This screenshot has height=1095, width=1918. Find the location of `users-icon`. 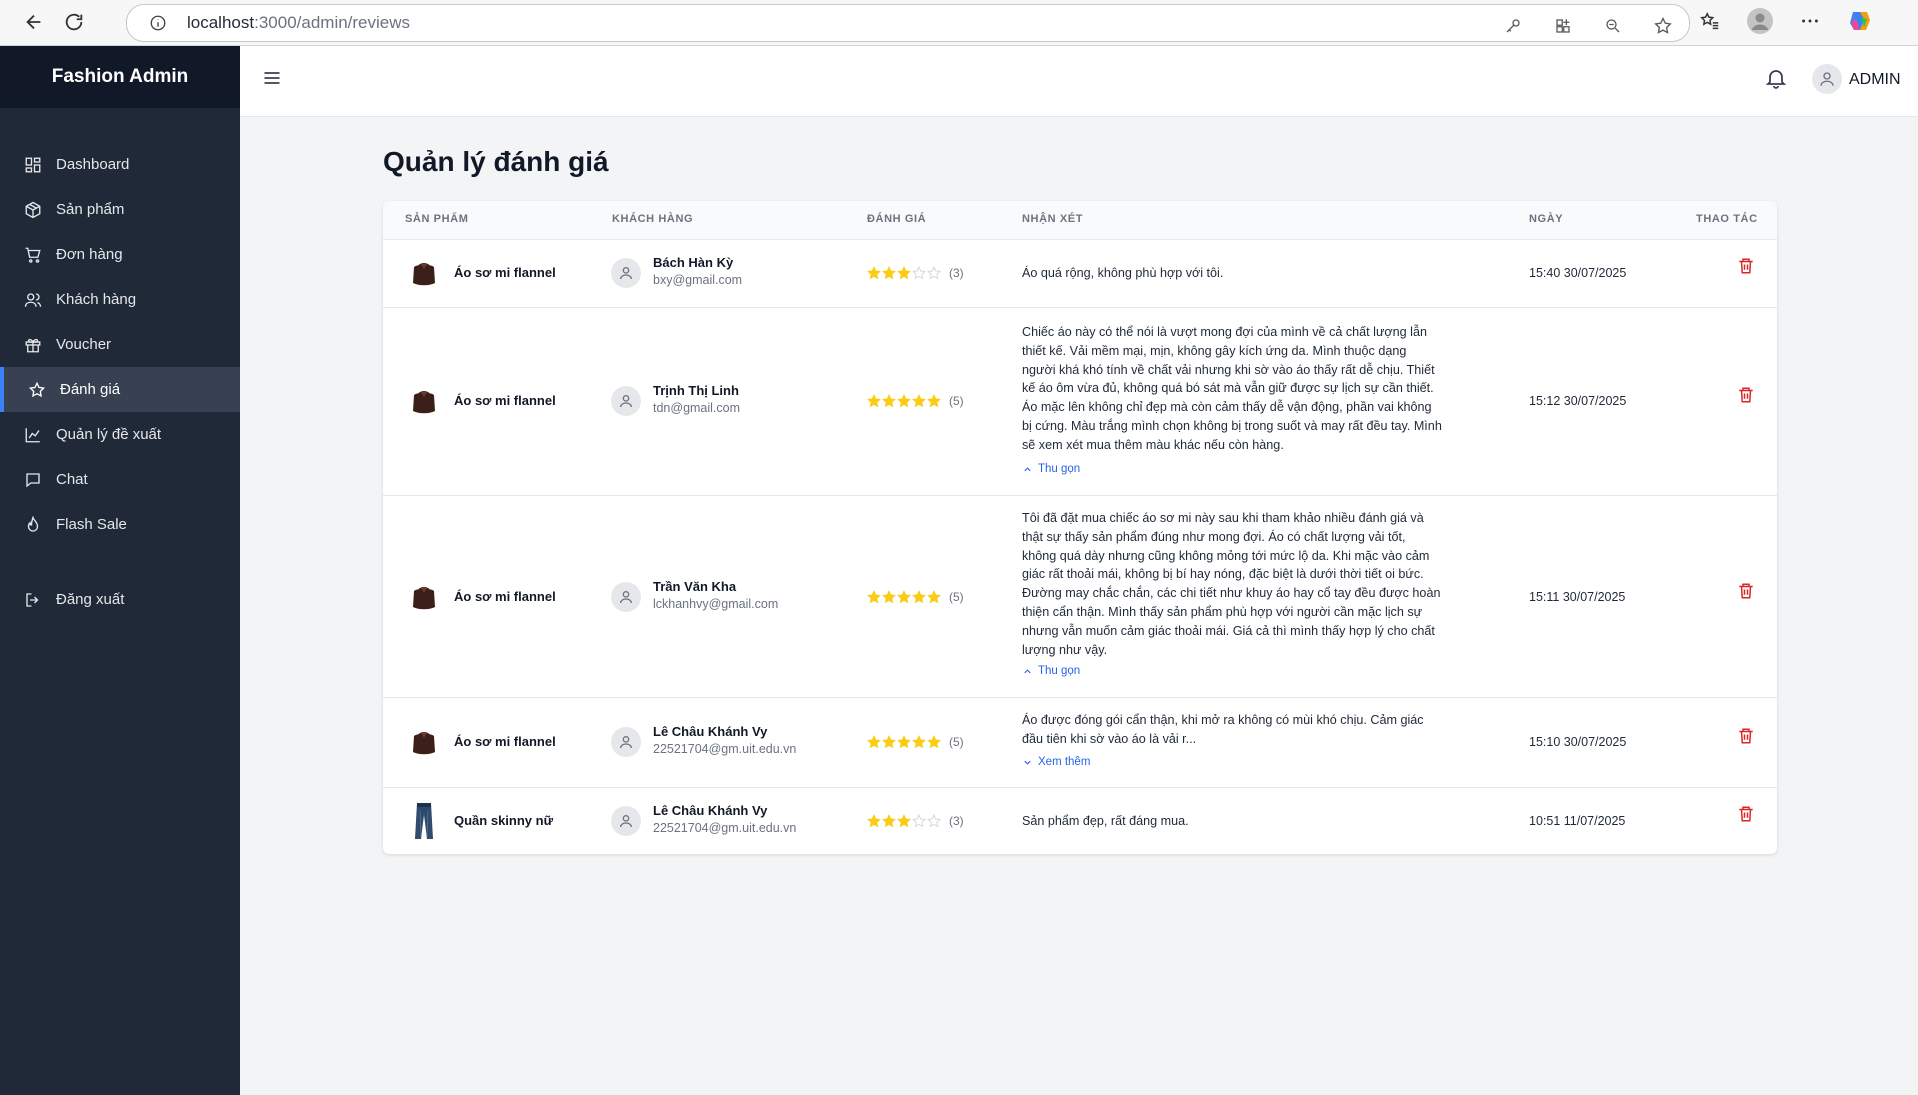

users-icon is located at coordinates (33, 299).